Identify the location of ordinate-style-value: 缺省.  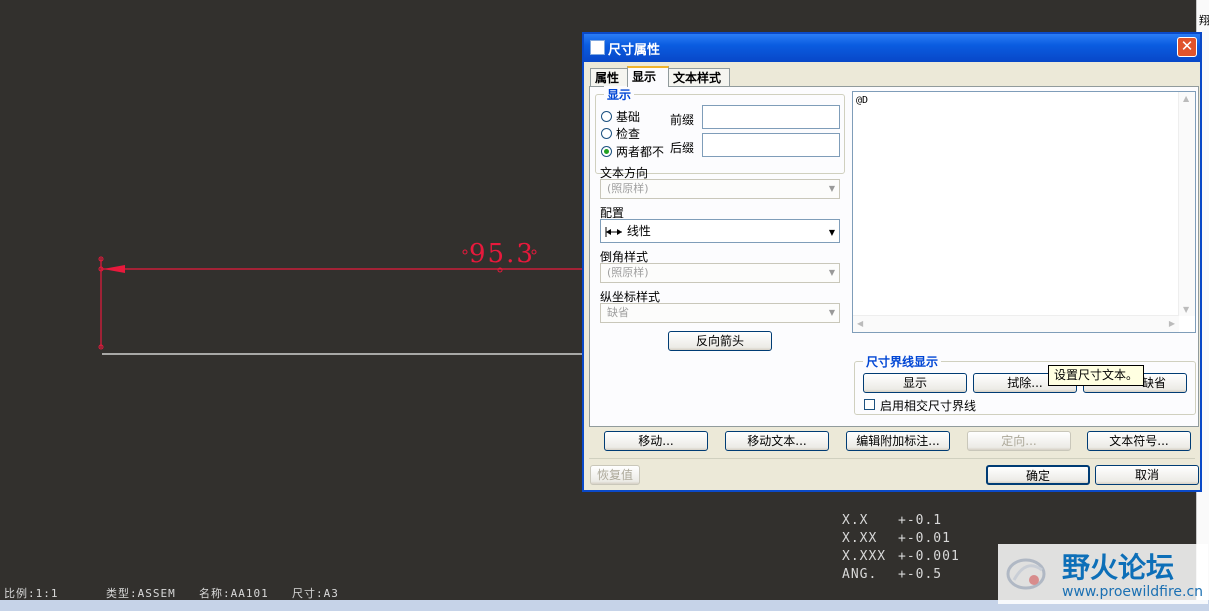
(618, 312).